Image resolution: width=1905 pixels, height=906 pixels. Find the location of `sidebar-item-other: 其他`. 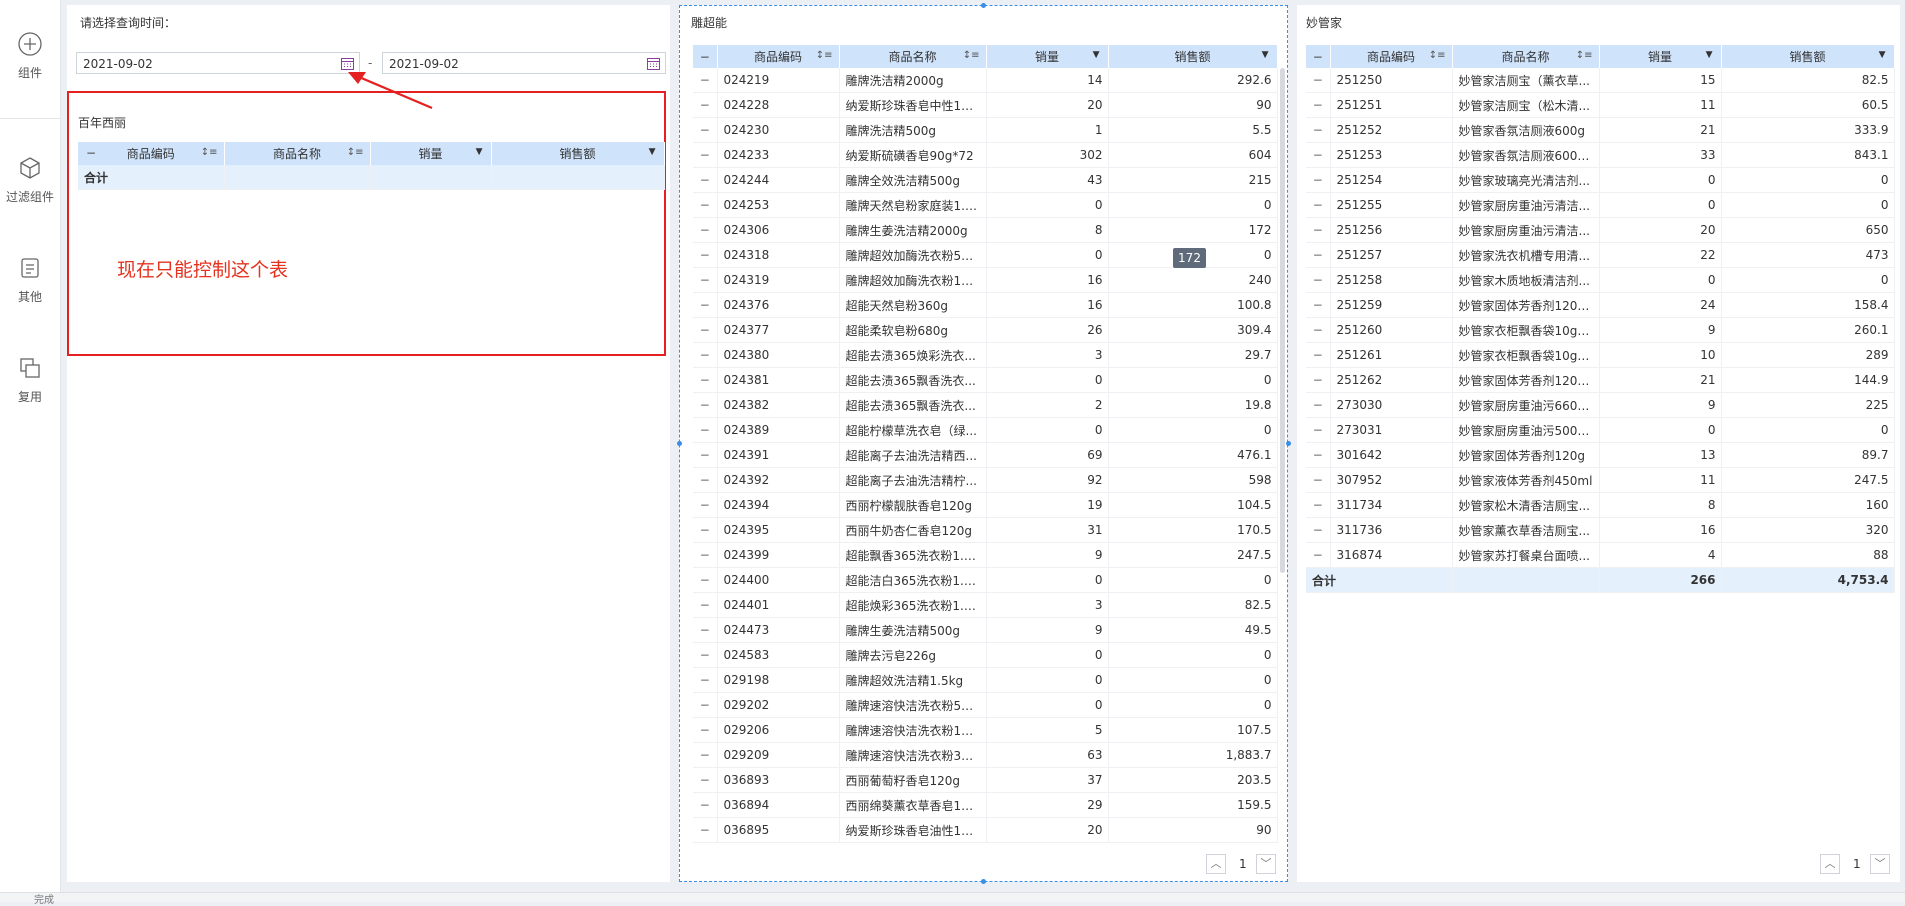

sidebar-item-other: 其他 is located at coordinates (30, 279).